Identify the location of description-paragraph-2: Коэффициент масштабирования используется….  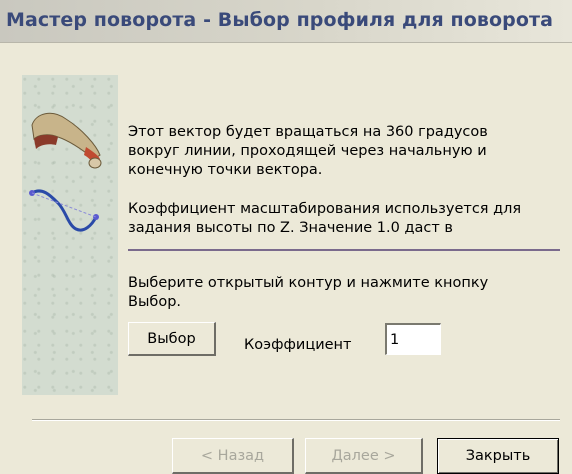
(325, 218).